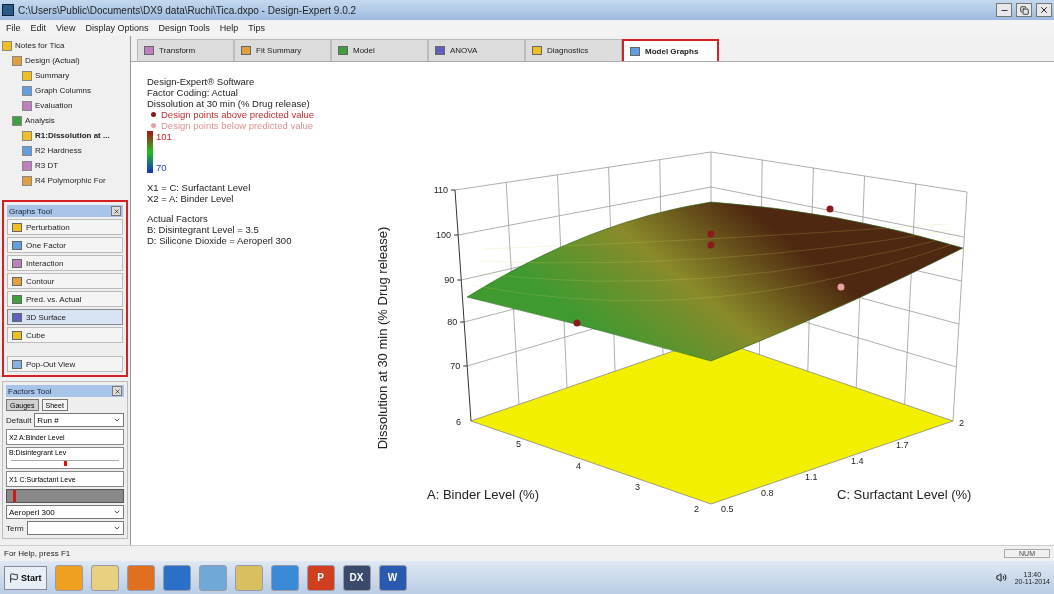 The height and width of the screenshot is (594, 1054). Describe the element at coordinates (392, 577) in the screenshot. I see `taskbar-app: W` at that location.